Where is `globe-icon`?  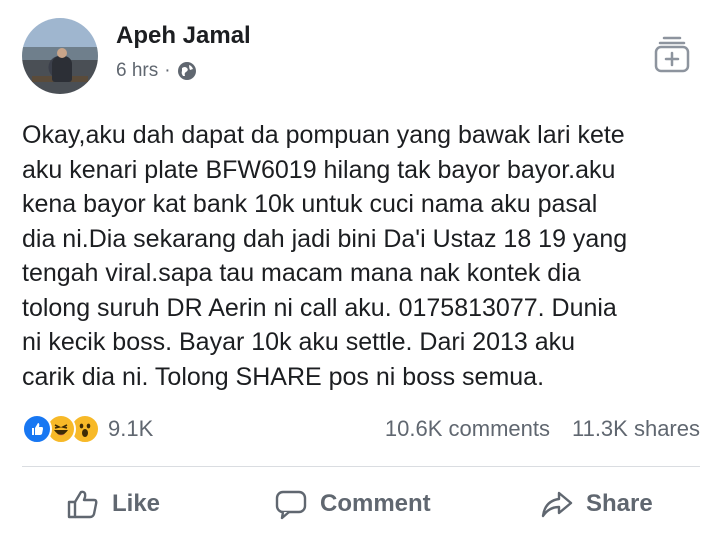 globe-icon is located at coordinates (187, 71).